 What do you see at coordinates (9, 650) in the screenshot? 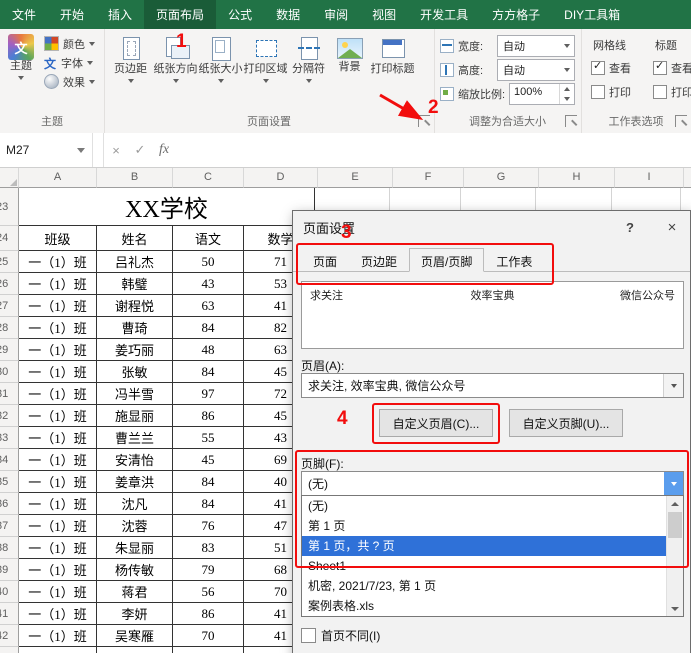
I see `row-header: 43` at bounding box center [9, 650].